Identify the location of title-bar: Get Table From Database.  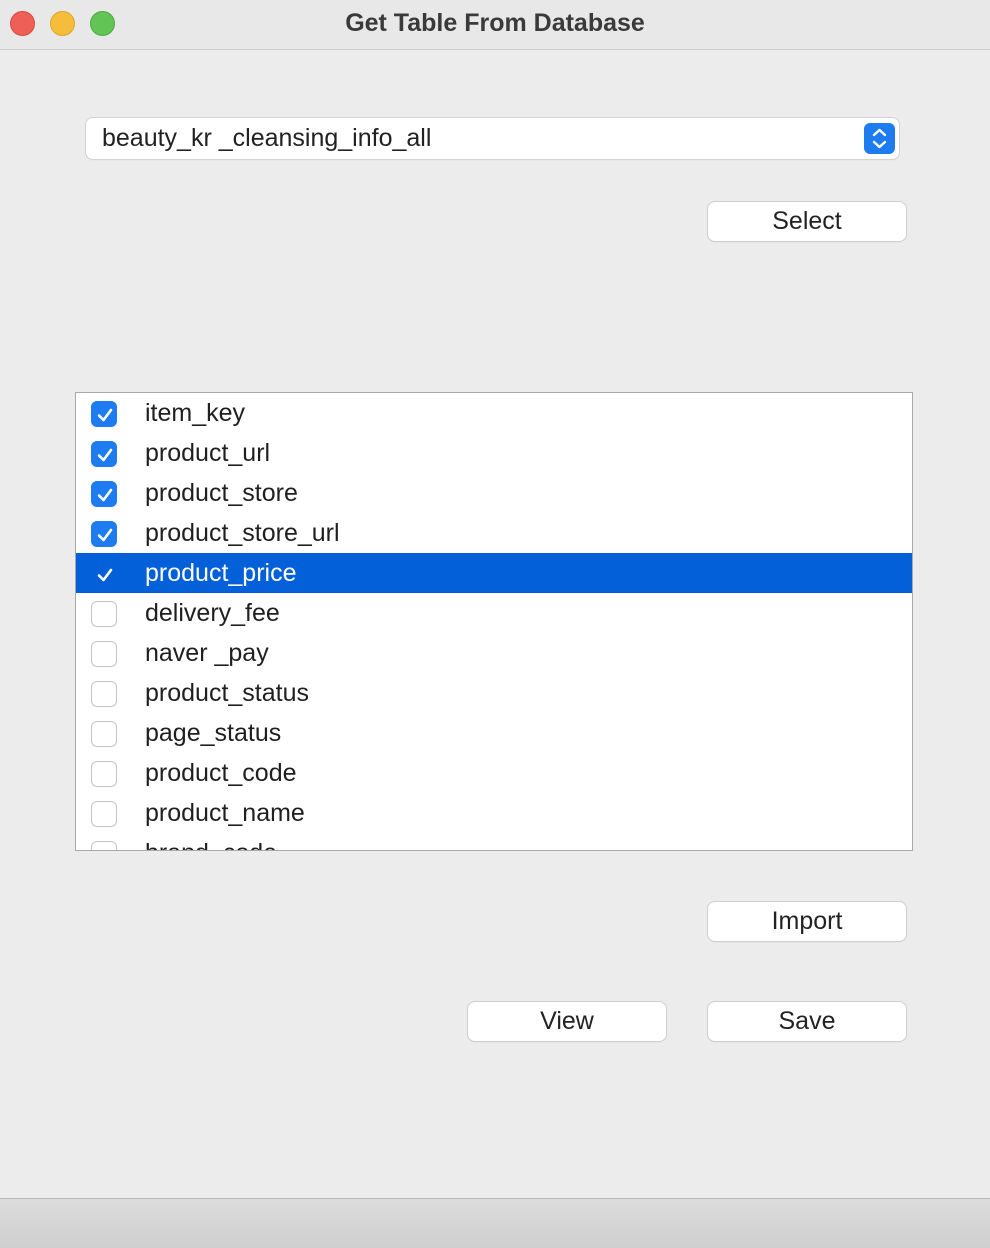
(495, 25).